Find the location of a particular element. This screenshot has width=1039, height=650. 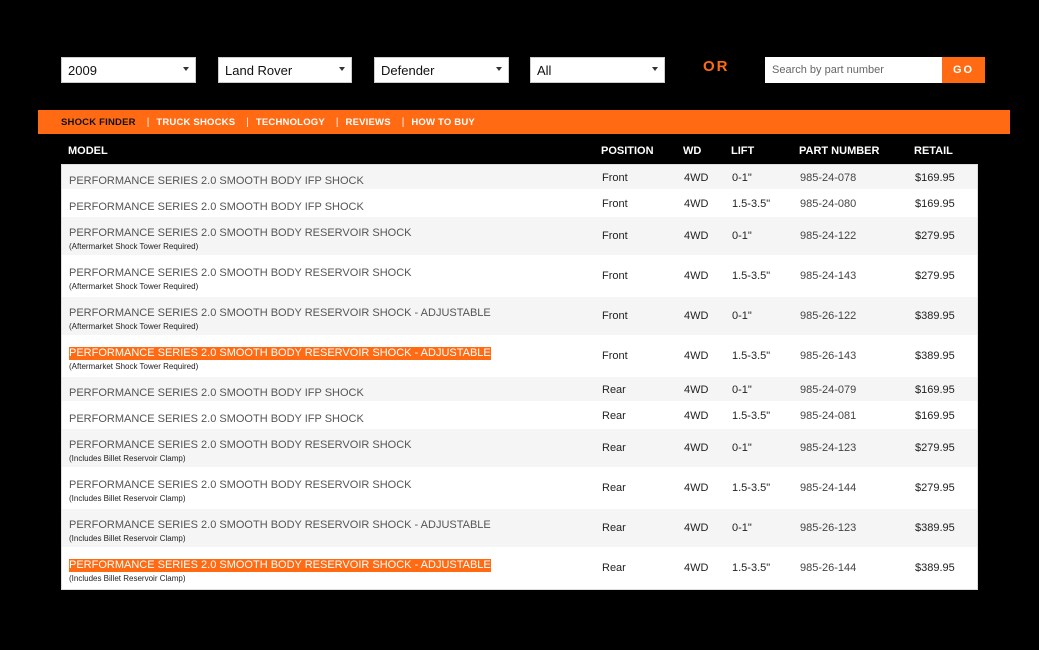

submodel-select: All is located at coordinates (597, 70).